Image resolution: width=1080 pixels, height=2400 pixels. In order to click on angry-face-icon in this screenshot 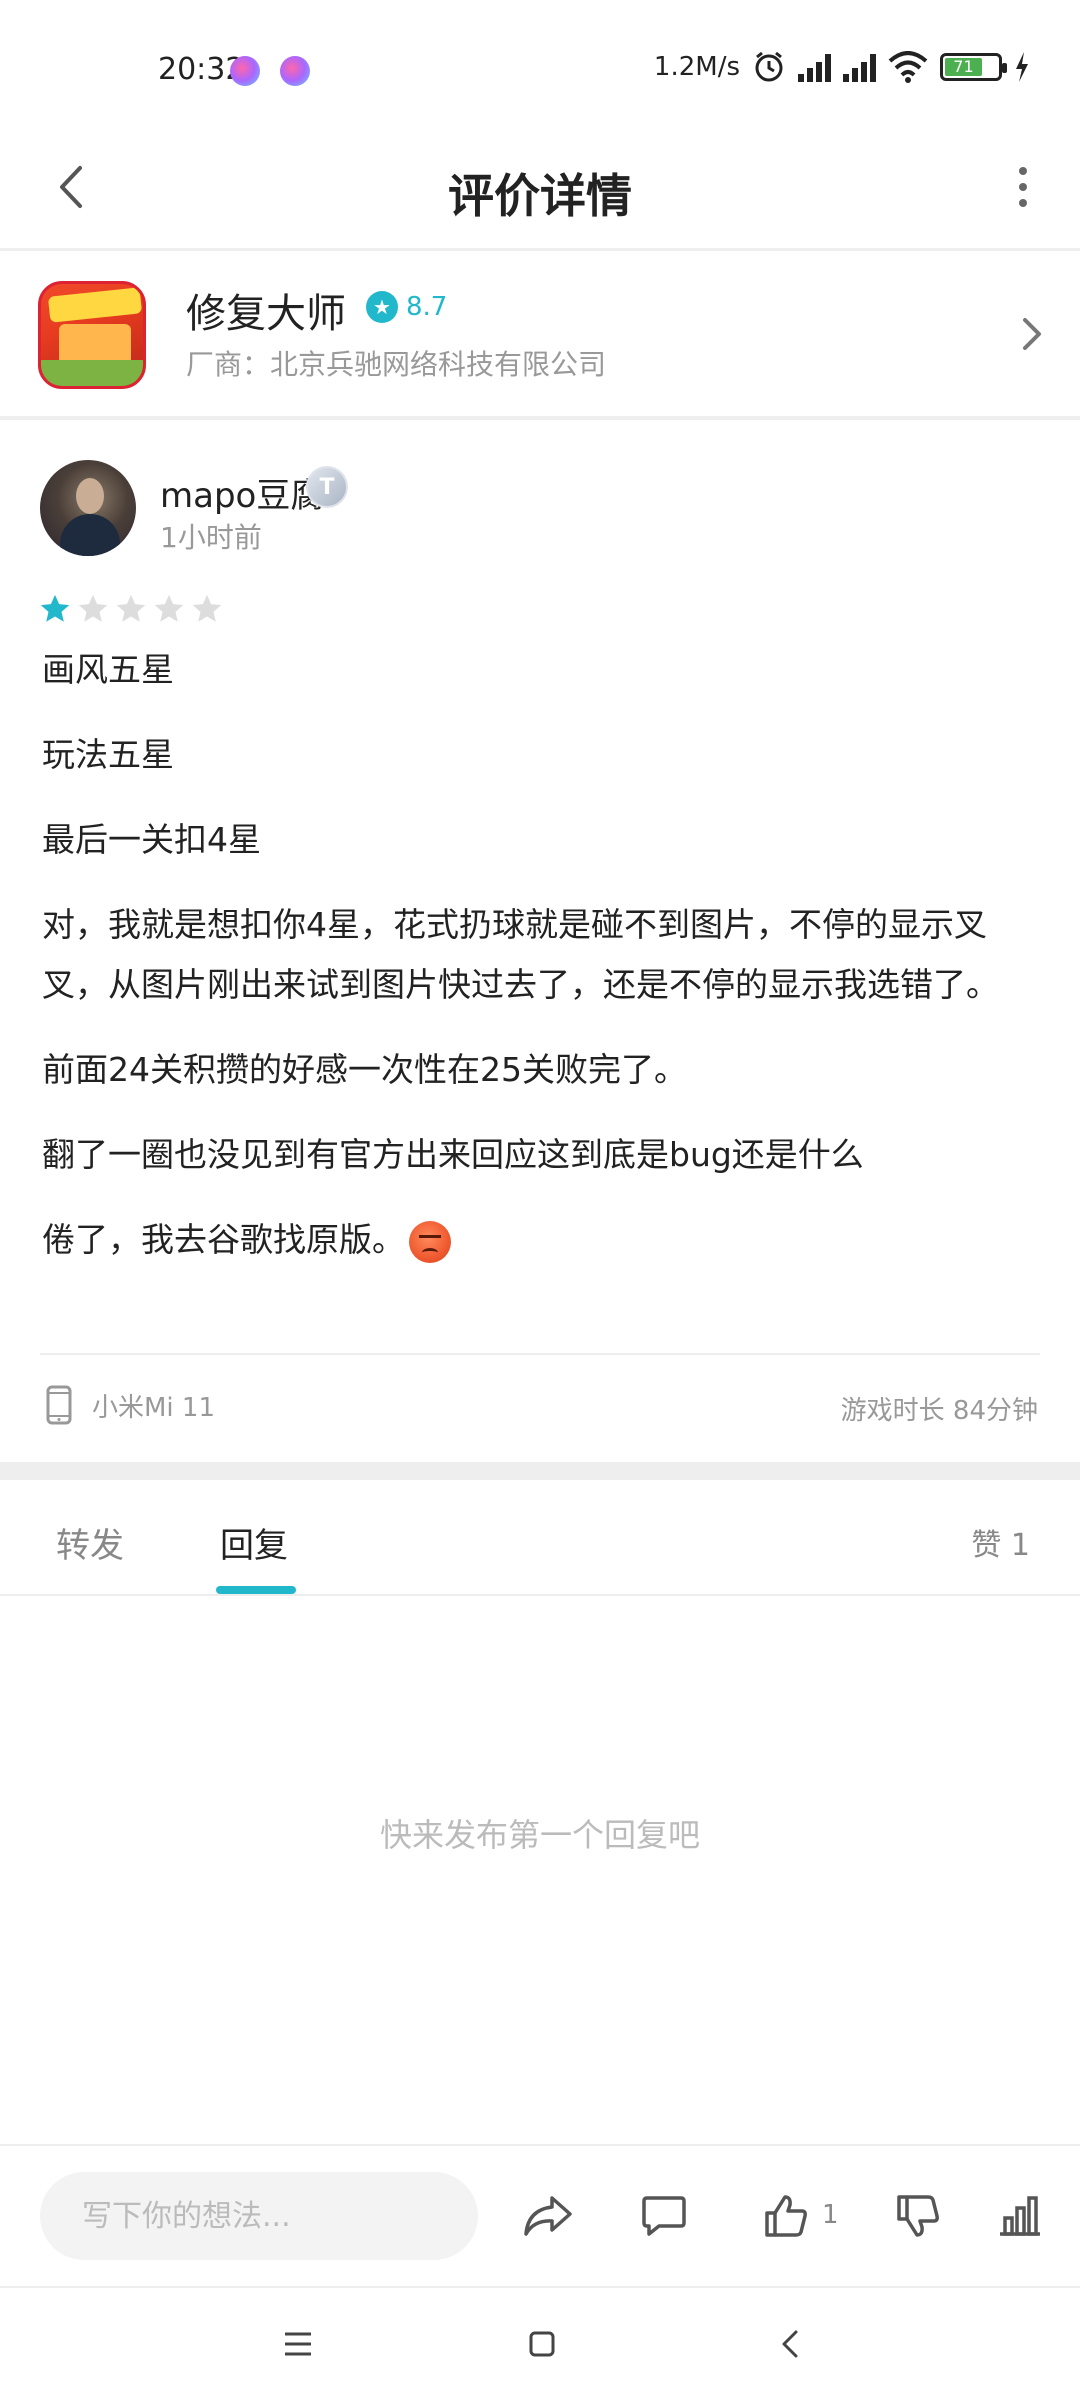, I will do `click(430, 1241)`.